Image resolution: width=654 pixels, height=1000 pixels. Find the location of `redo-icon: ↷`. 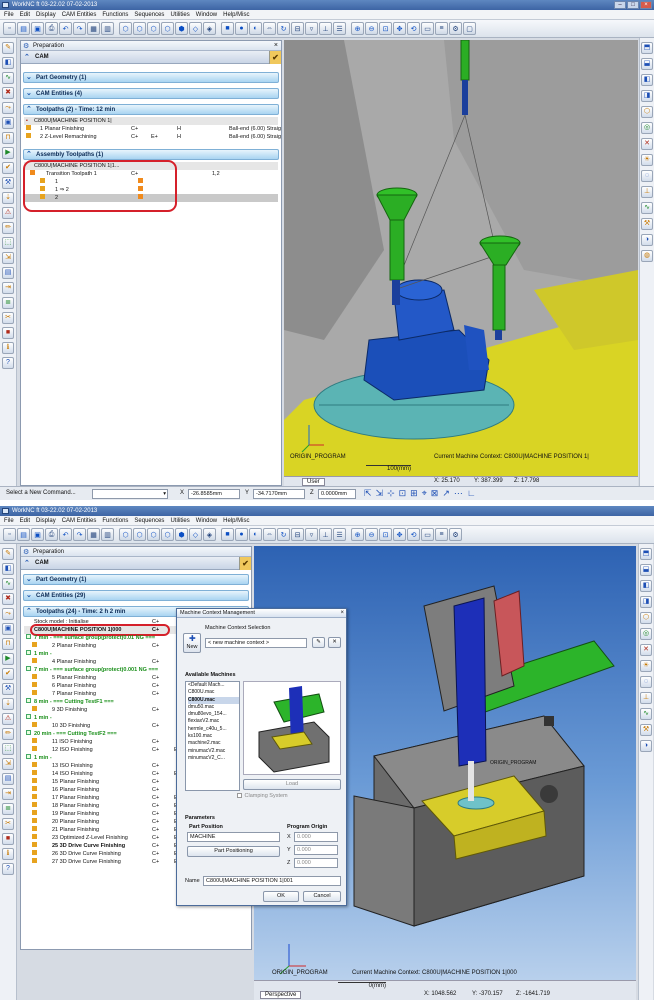

redo-icon: ↷ is located at coordinates (79, 534).